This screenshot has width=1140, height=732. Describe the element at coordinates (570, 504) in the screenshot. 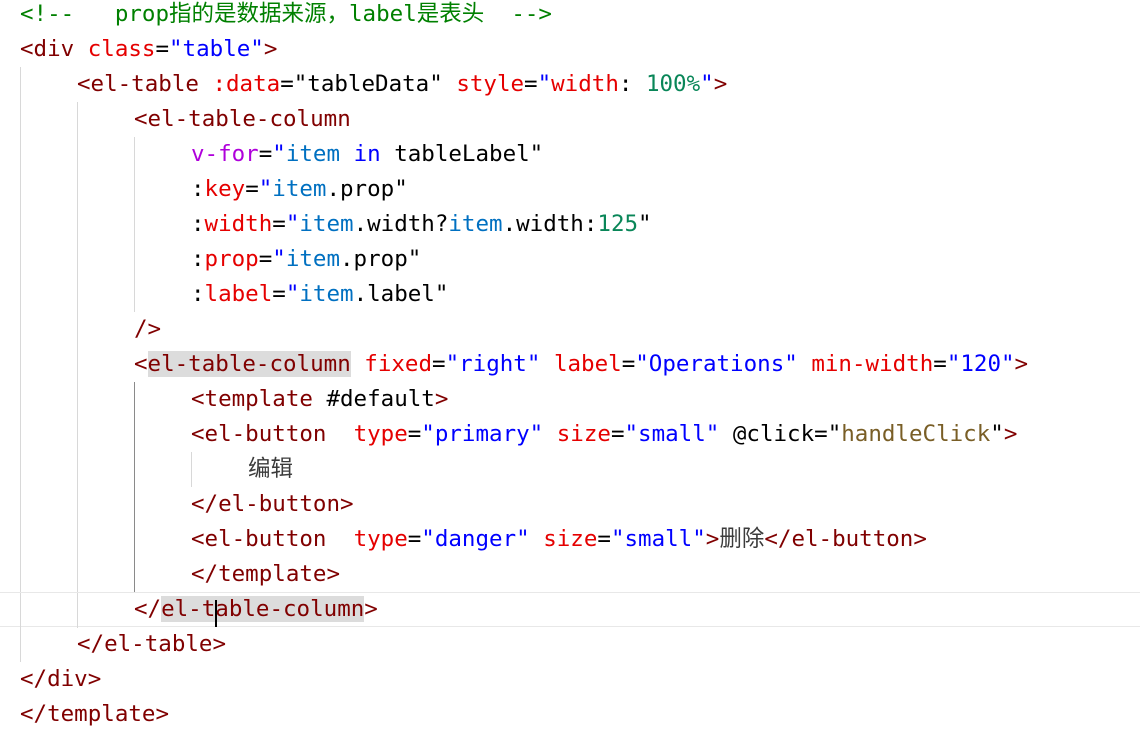

I see `code-line: </el-button>` at that location.